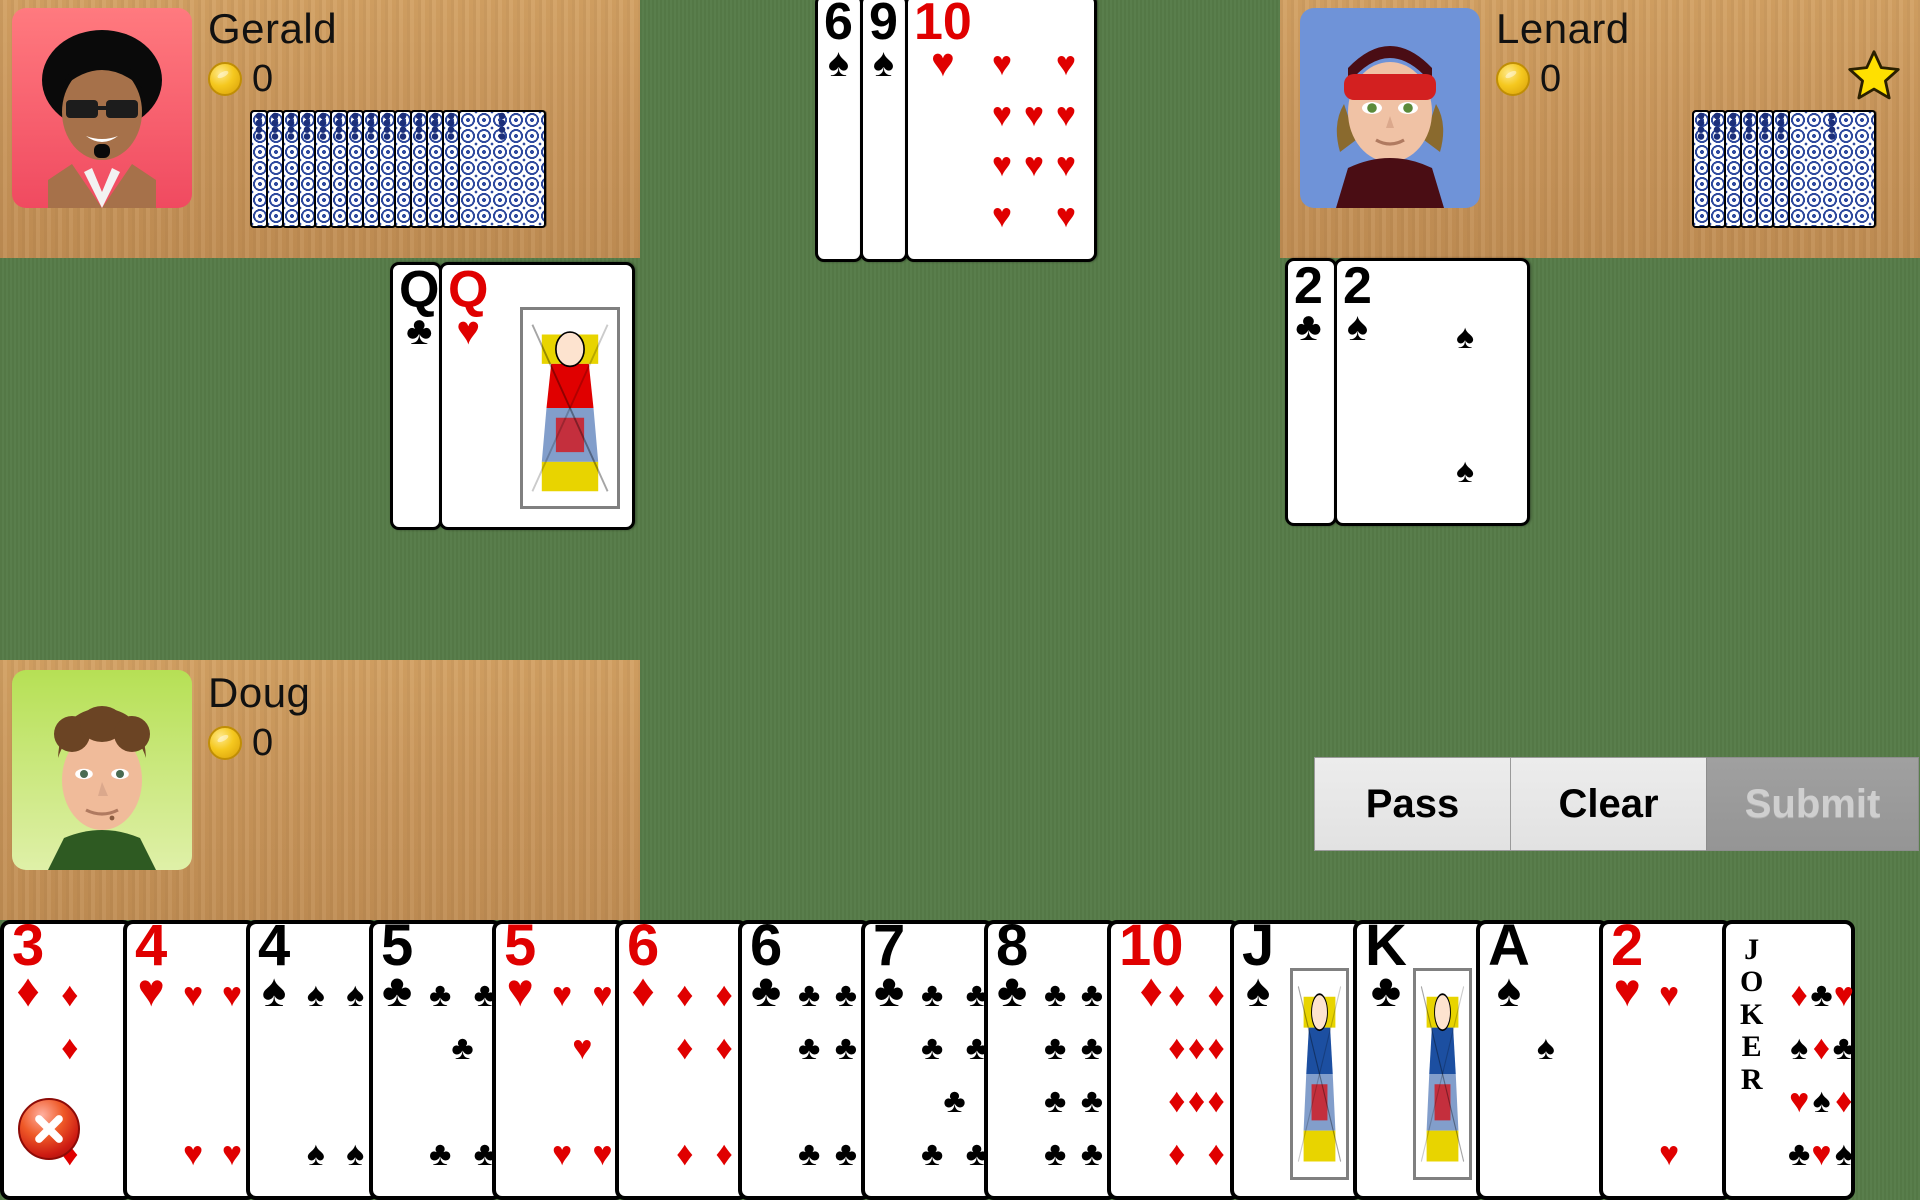 This screenshot has height=1200, width=1920. Describe the element at coordinates (884, 131) in the screenshot. I see `played-card: 9 ♠` at that location.